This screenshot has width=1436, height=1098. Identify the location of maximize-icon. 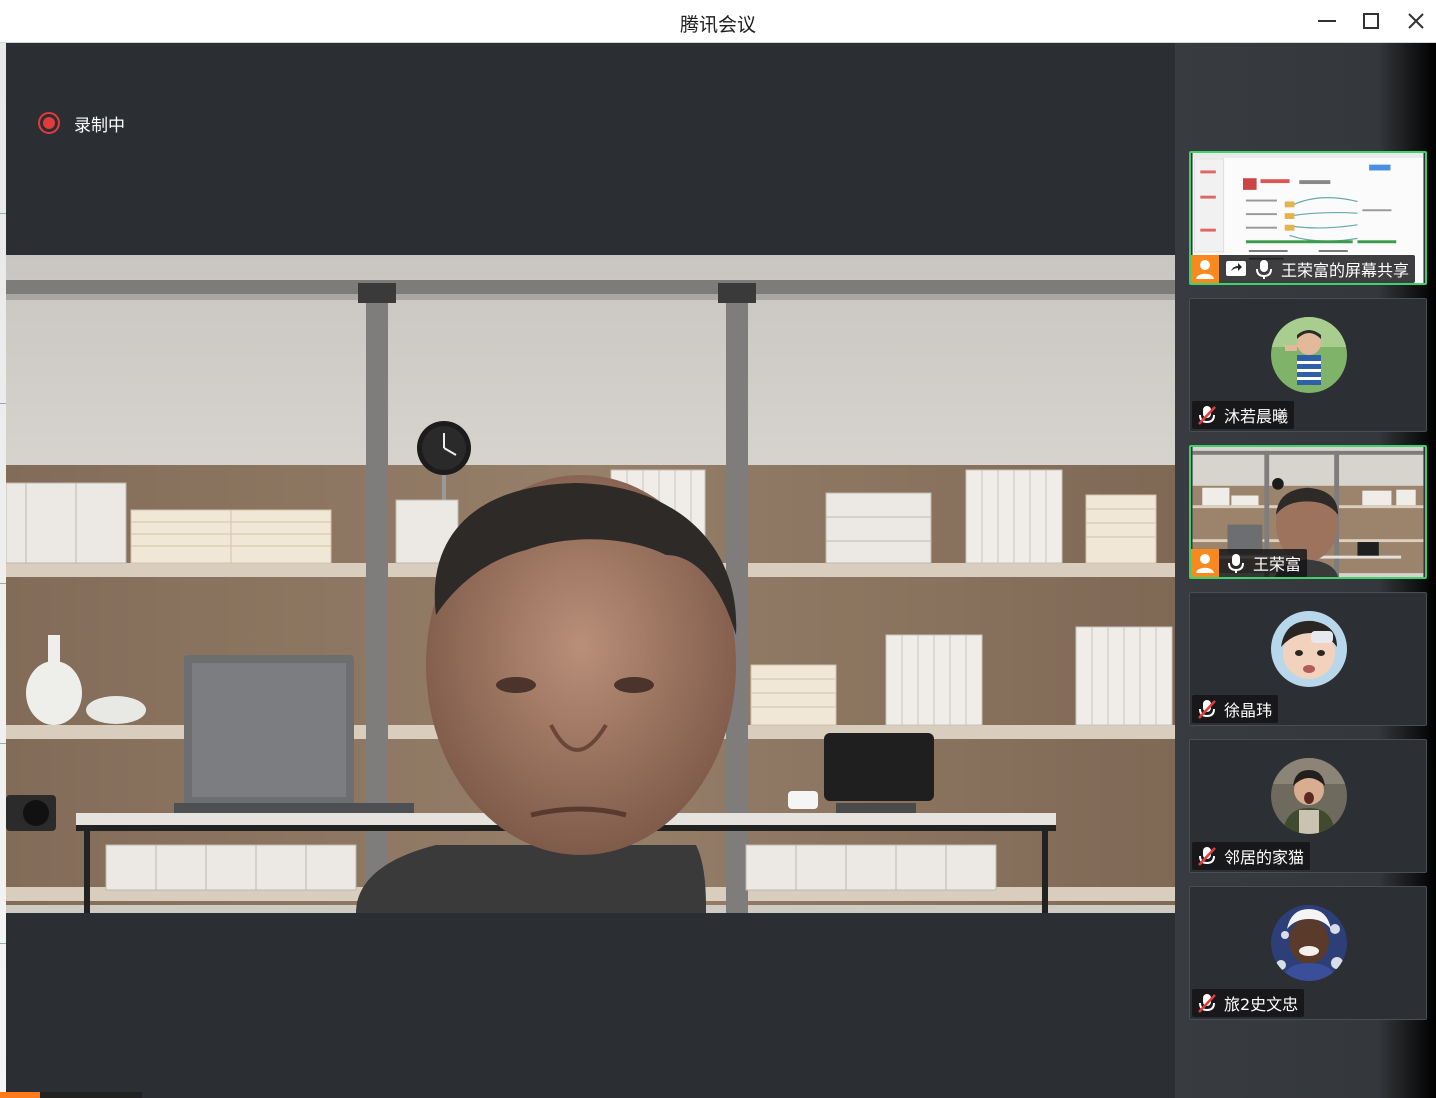
(1371, 21).